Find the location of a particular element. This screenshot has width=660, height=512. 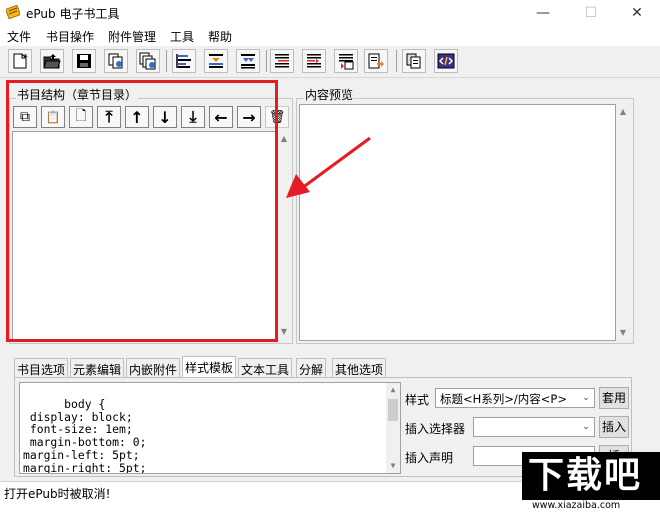

menu-bar: 文件 书目操作 附件管理 工具 帮助 is located at coordinates (330, 36).